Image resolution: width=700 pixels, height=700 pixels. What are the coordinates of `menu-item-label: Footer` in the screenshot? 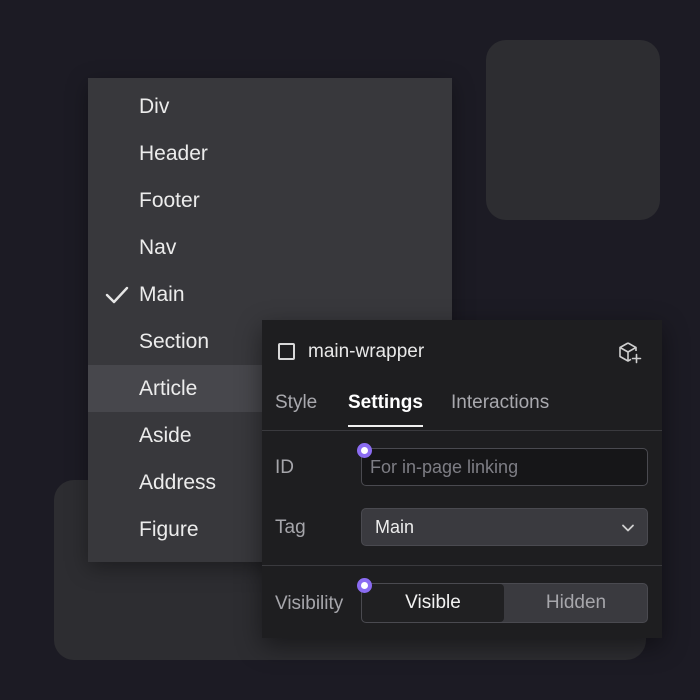 It's located at (169, 200).